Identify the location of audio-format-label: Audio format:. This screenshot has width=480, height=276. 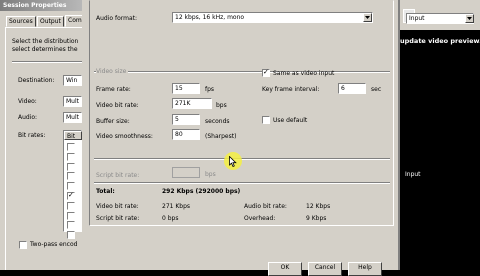
(117, 18).